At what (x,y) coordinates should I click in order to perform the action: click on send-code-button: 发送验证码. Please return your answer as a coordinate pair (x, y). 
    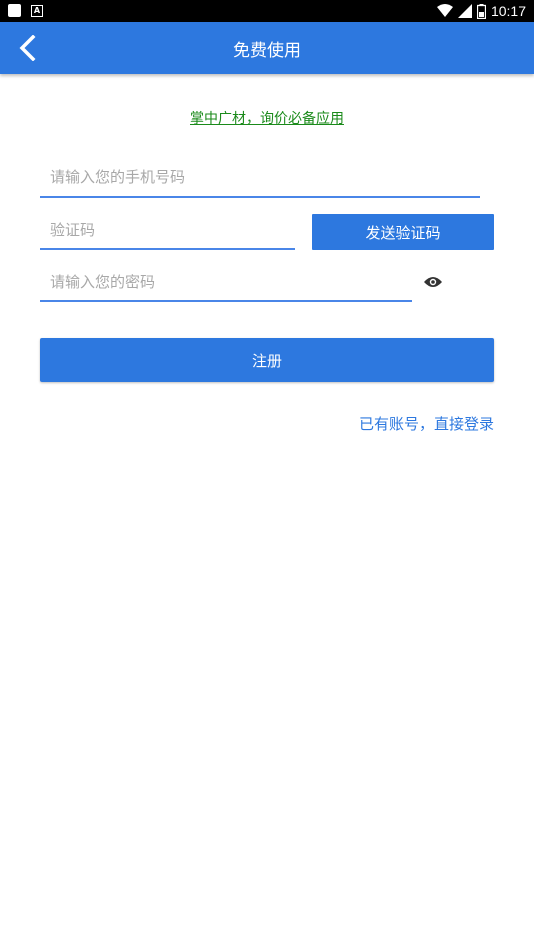
    Looking at the image, I should click on (403, 232).